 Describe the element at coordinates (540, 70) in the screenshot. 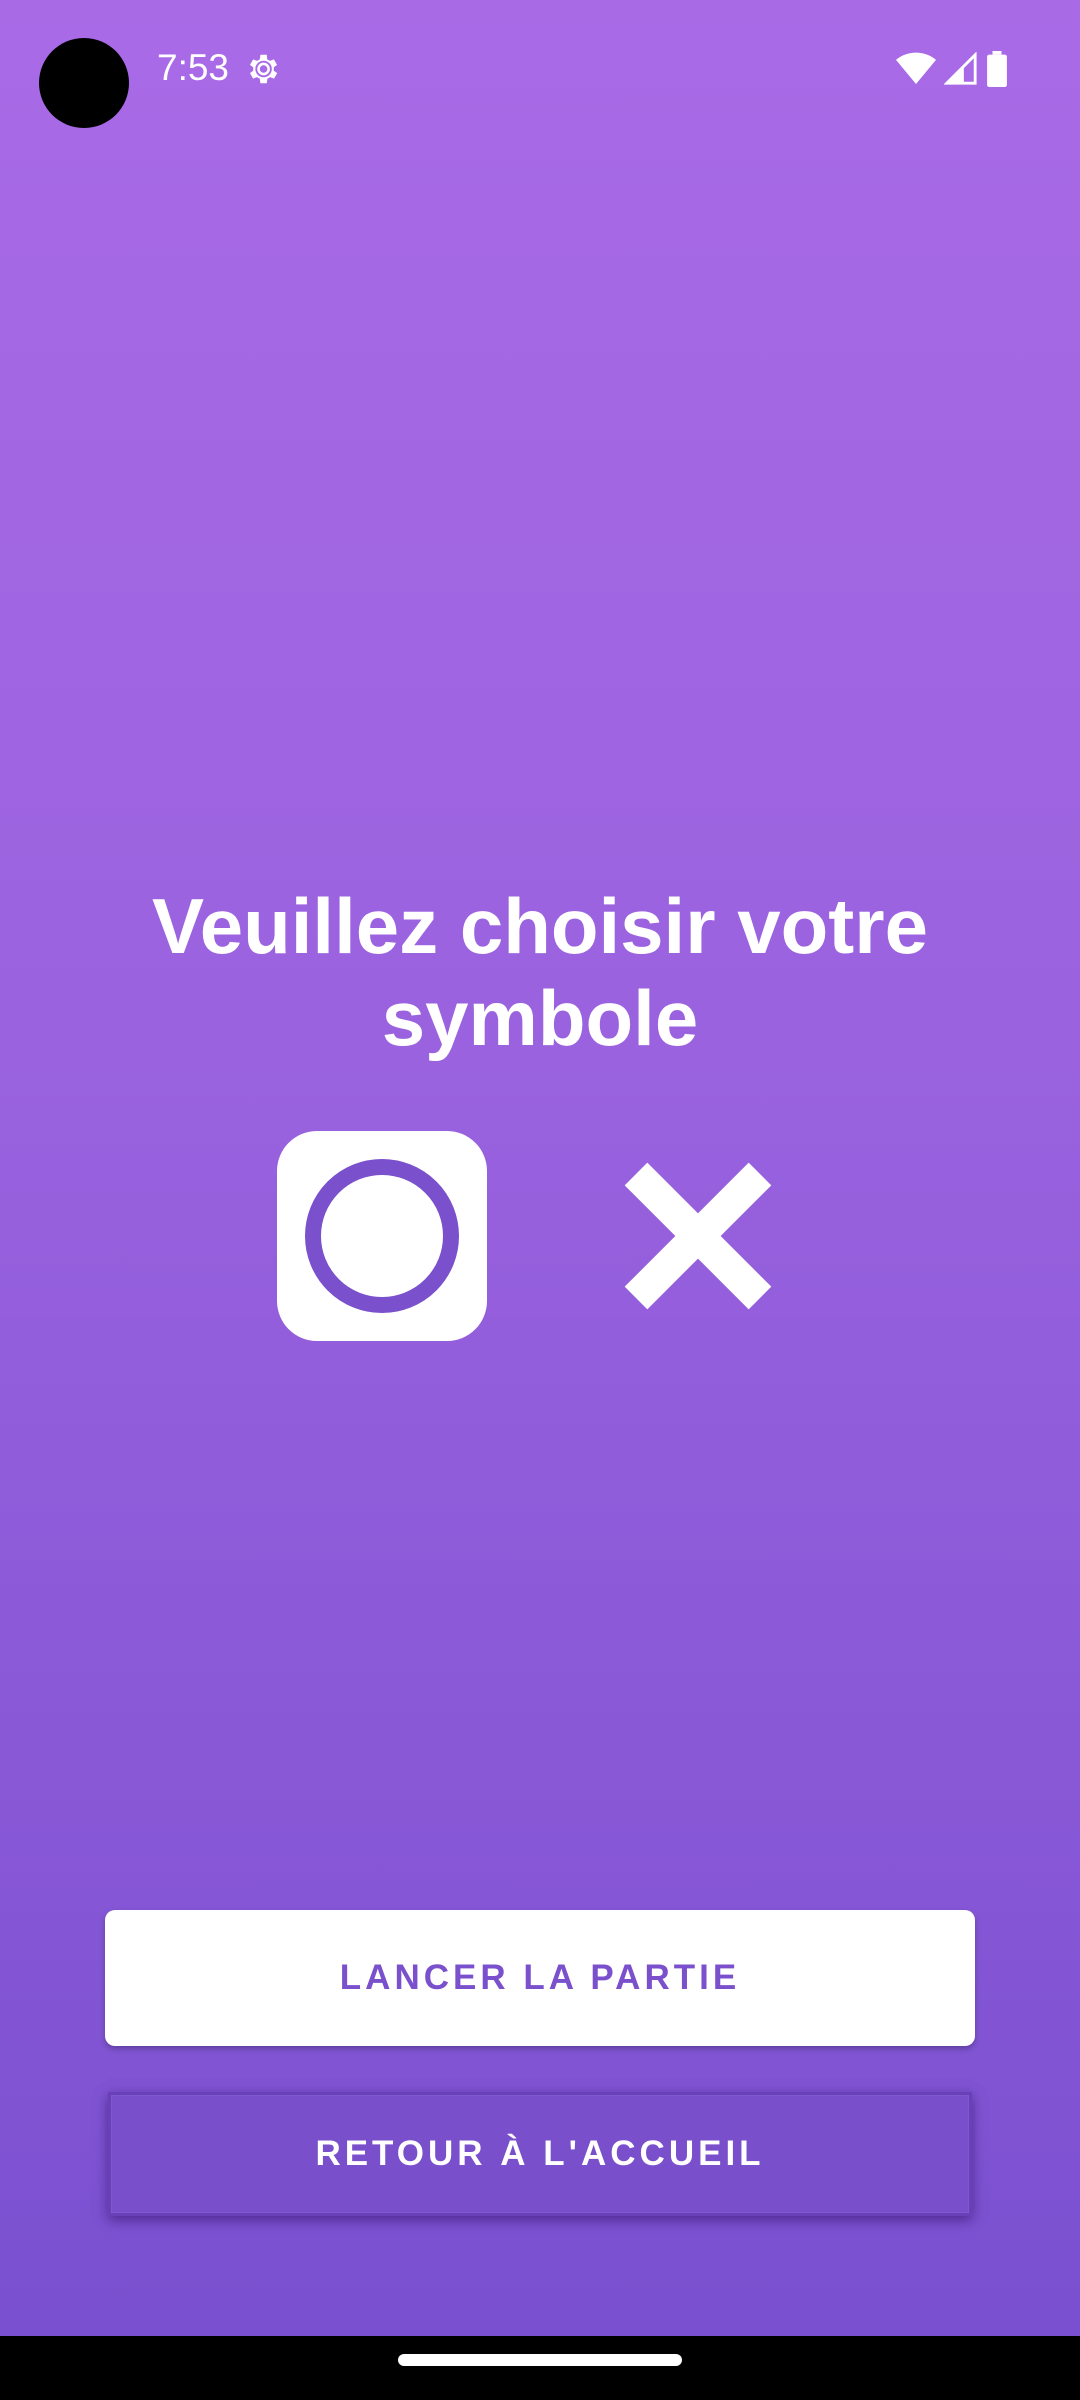

I see `status-bar: 7:53` at that location.